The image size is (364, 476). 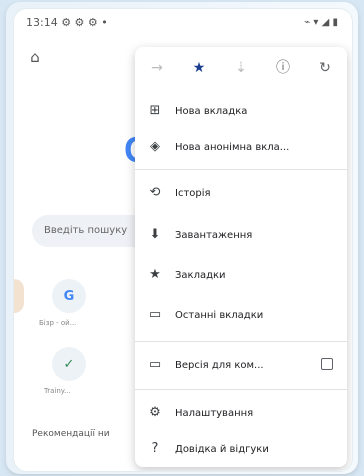 What do you see at coordinates (211, 111) in the screenshot?
I see `menu-item-label: Нова вкладка` at bounding box center [211, 111].